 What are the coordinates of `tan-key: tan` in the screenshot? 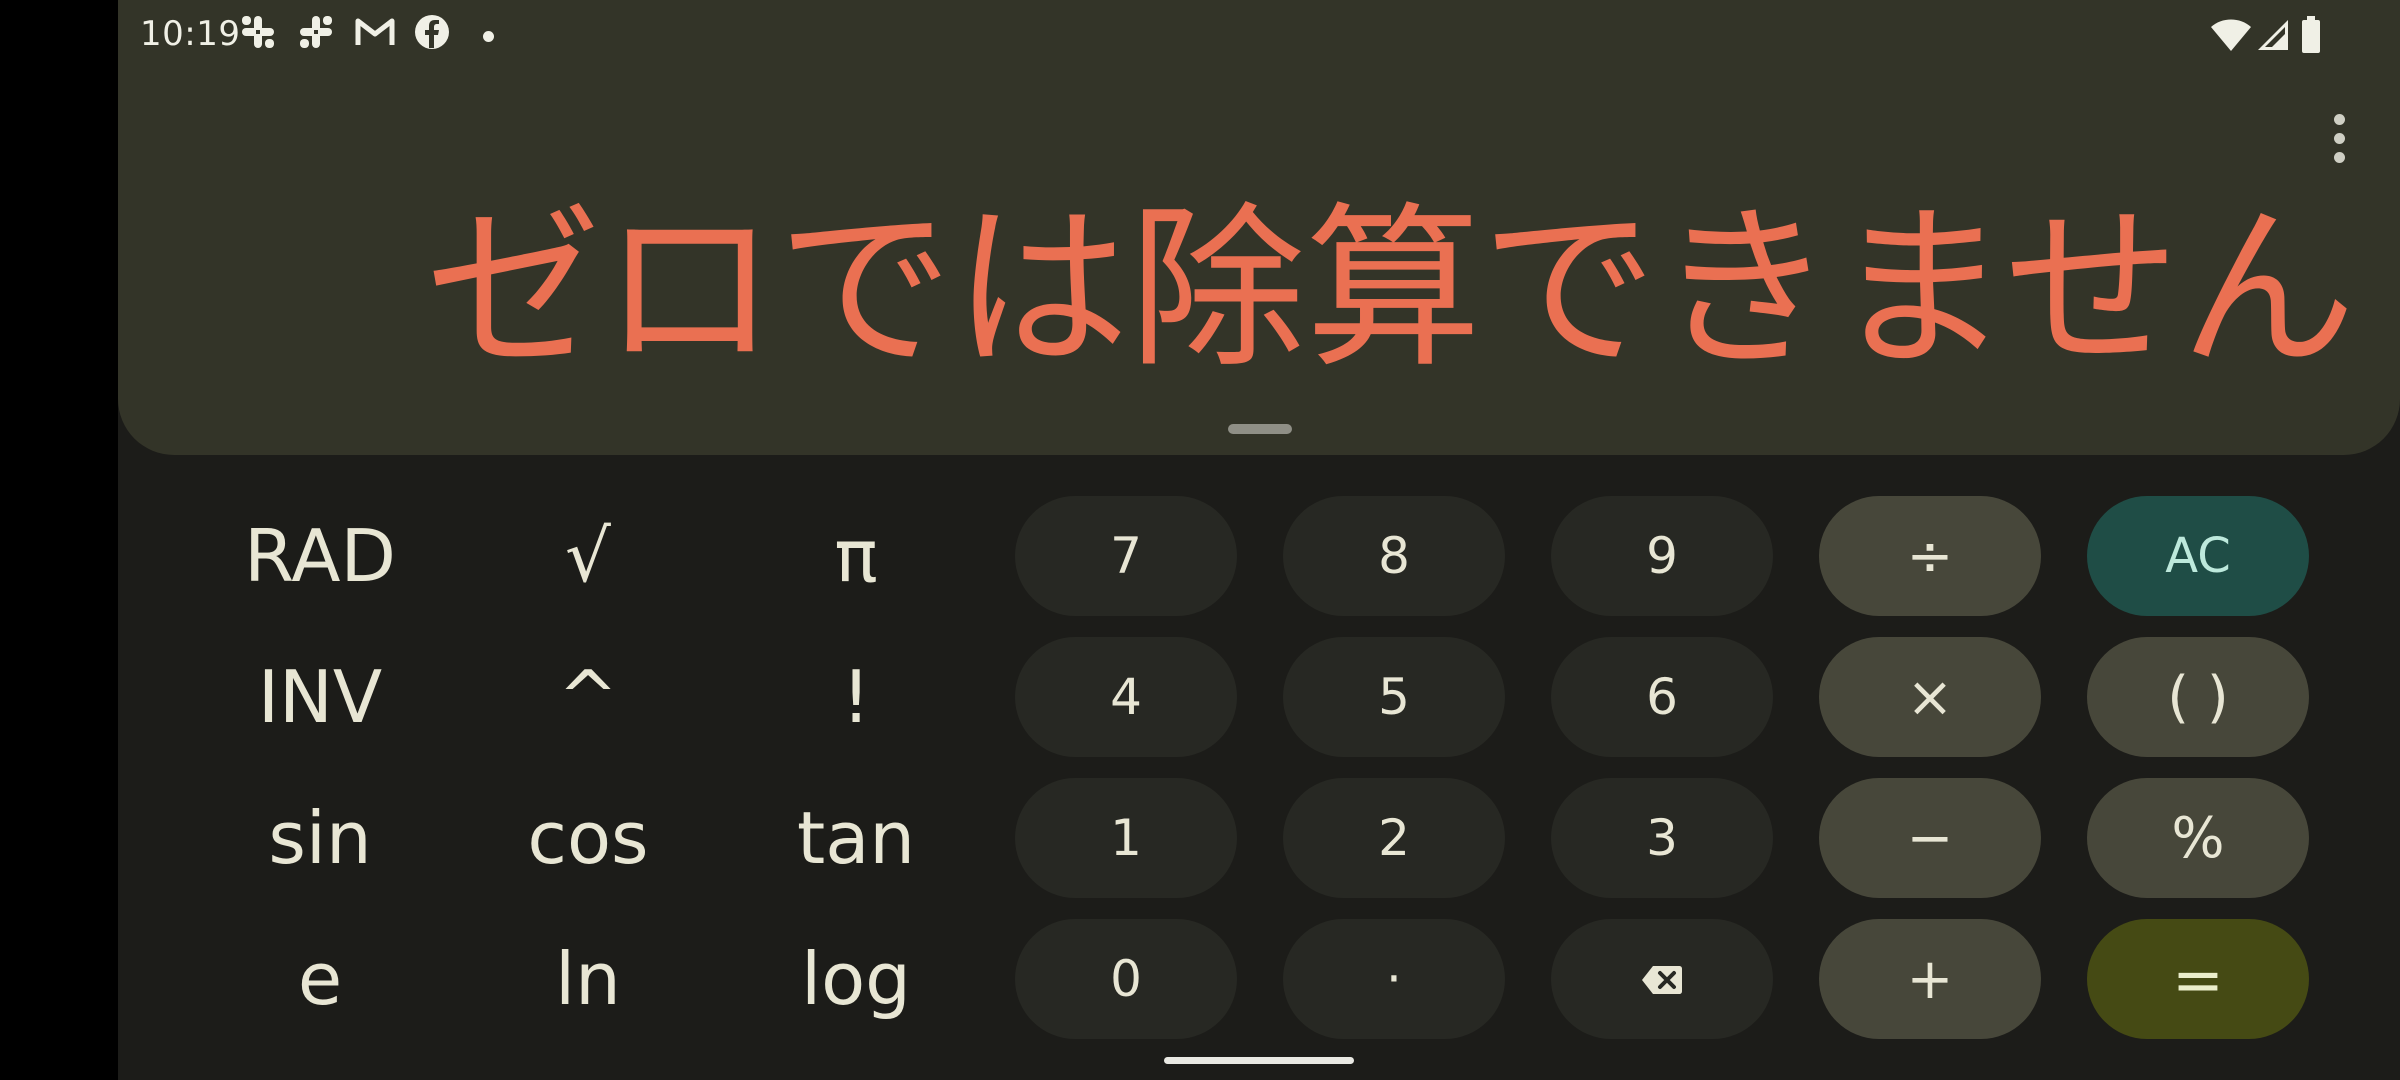 It's located at (856, 838).